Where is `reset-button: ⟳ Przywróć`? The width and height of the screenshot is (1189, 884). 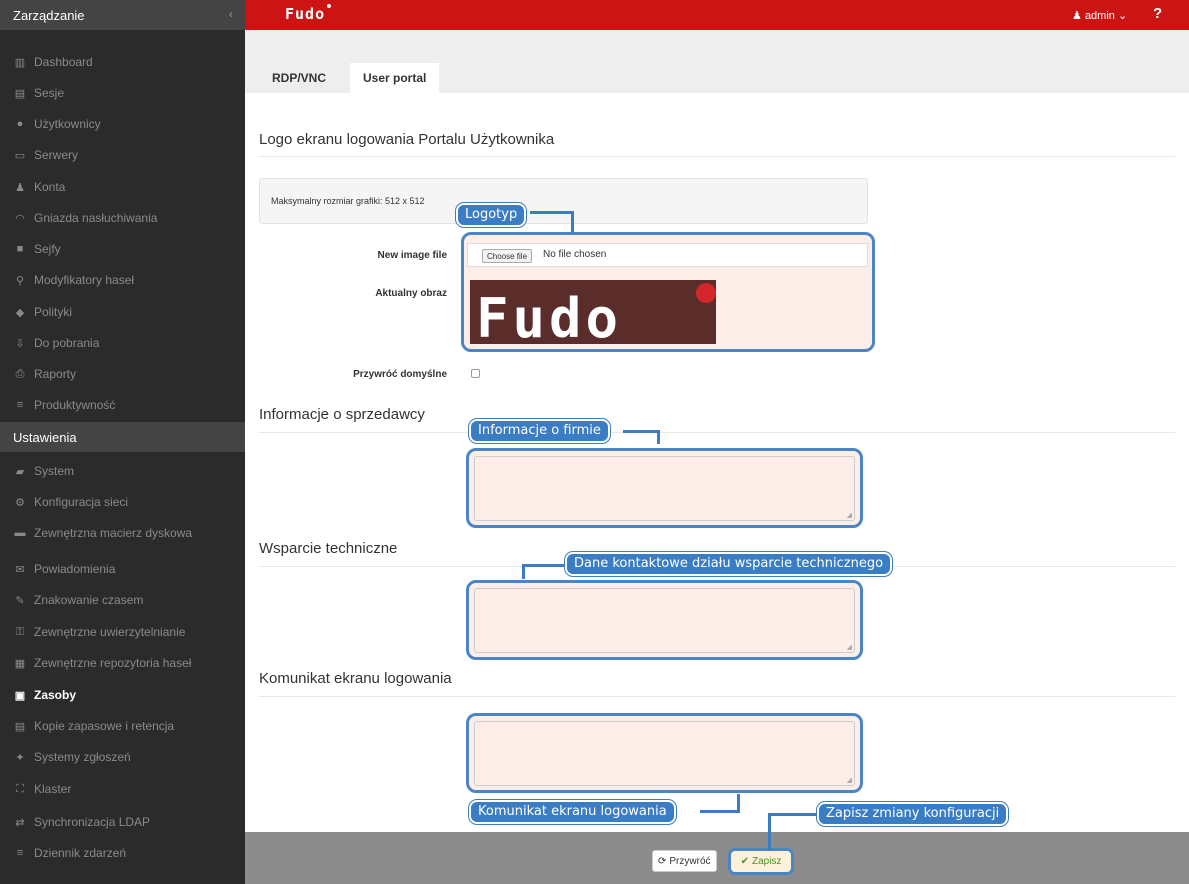
reset-button: ⟳ Przywróć is located at coordinates (684, 861).